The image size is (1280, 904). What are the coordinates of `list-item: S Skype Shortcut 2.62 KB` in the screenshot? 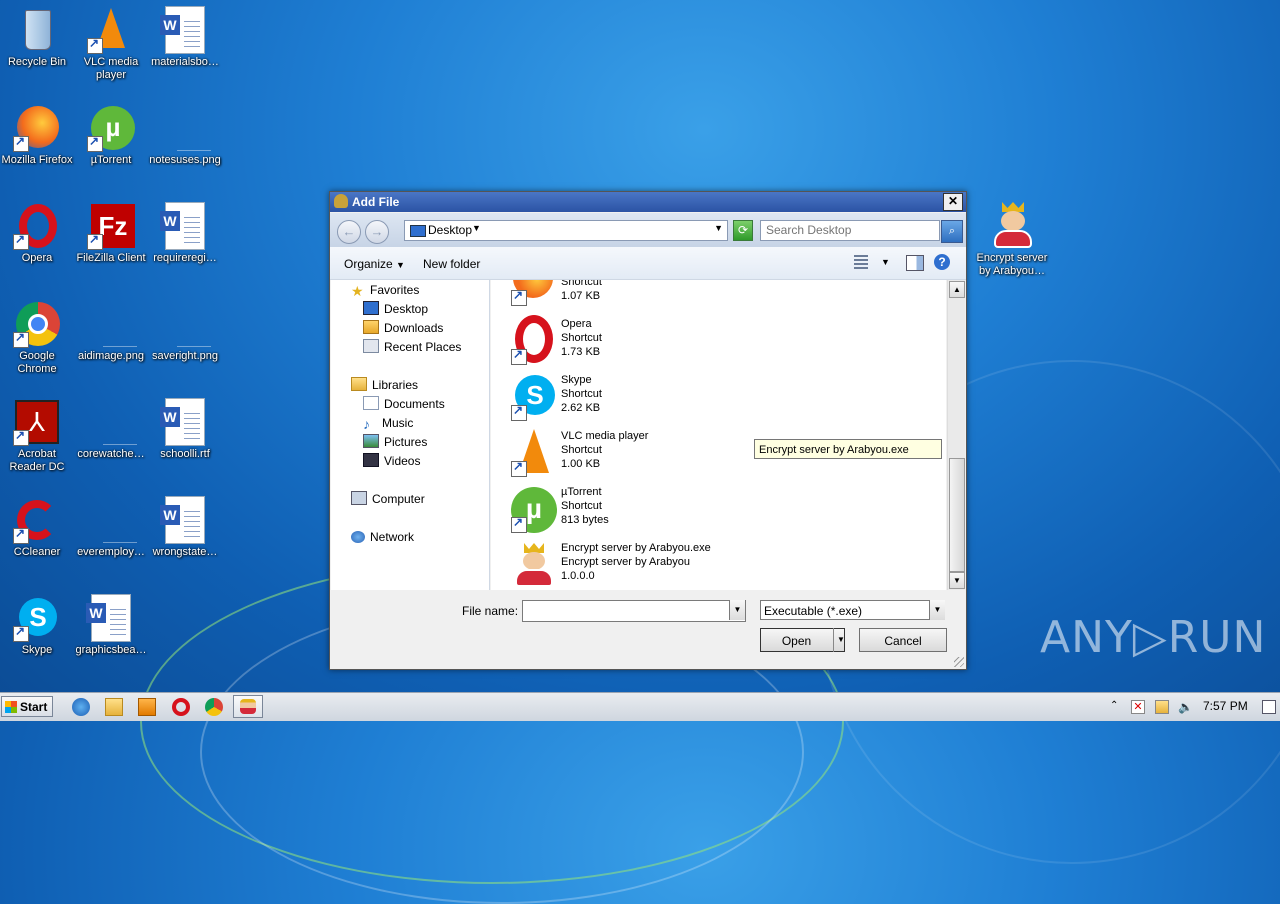 It's located at (711, 401).